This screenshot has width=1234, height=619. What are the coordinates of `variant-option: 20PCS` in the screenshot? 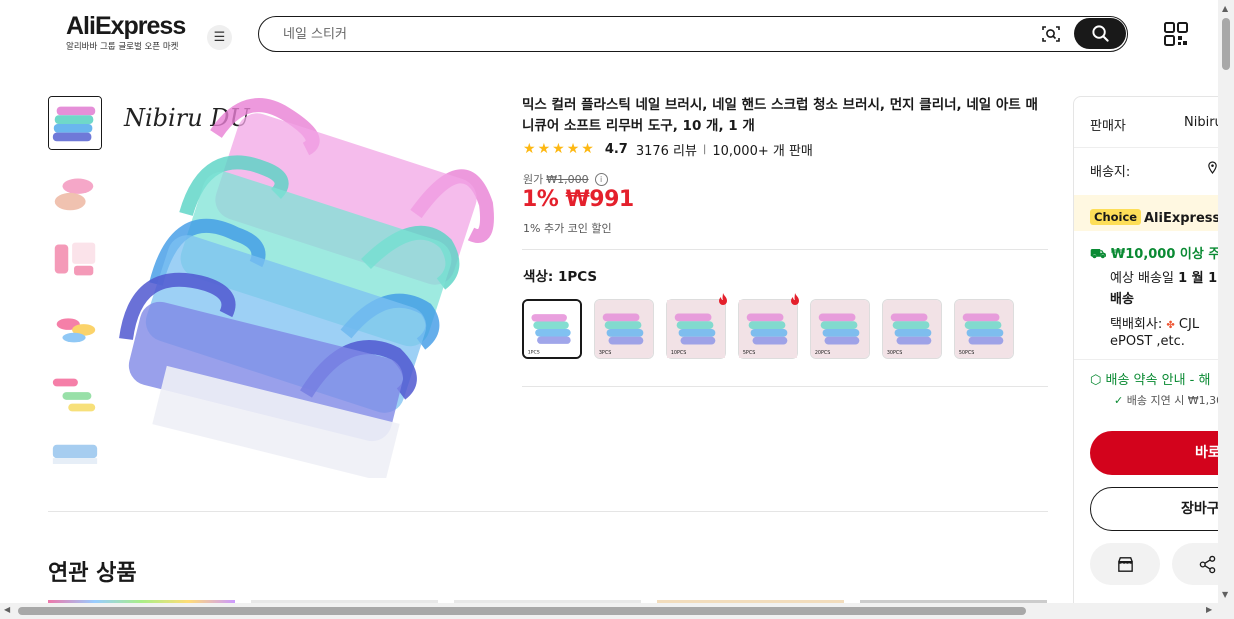 It's located at (840, 329).